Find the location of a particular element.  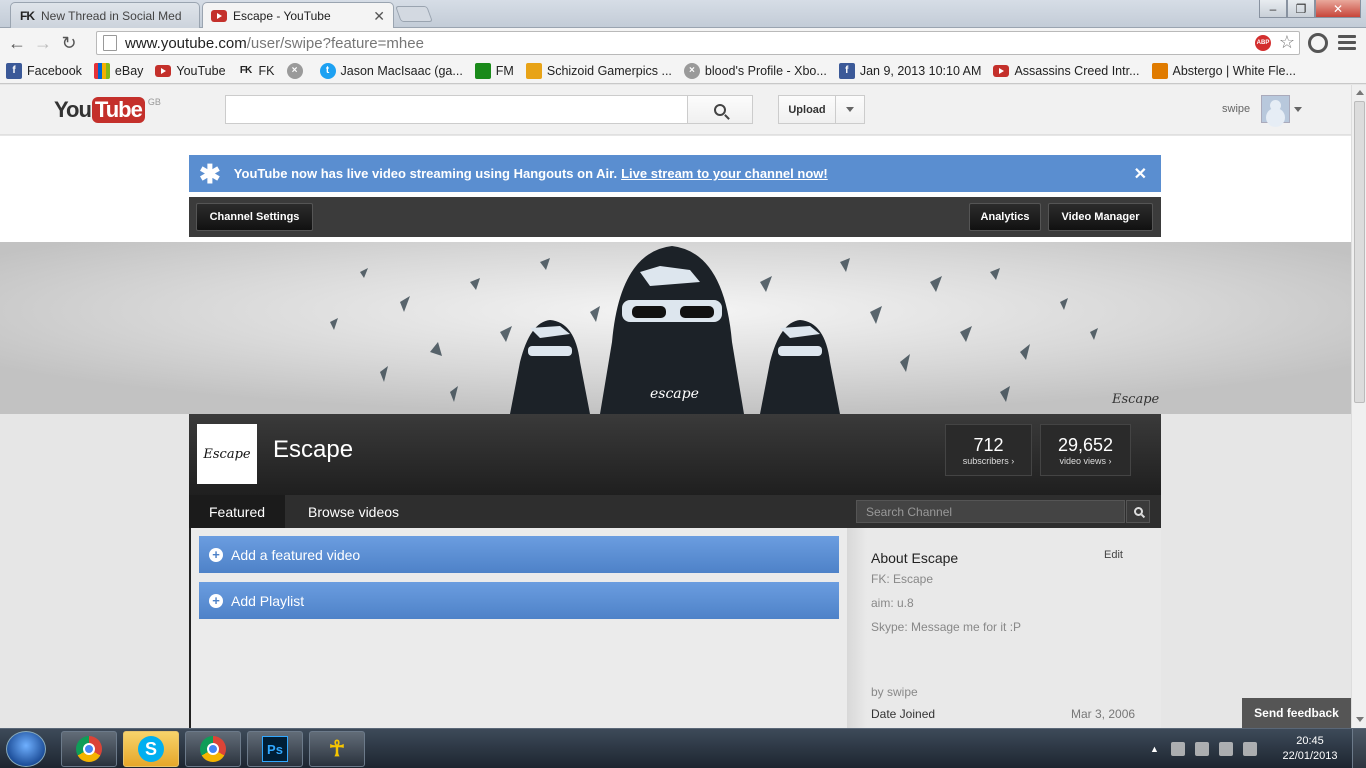

upload-dropdown-button is located at coordinates (850, 109).